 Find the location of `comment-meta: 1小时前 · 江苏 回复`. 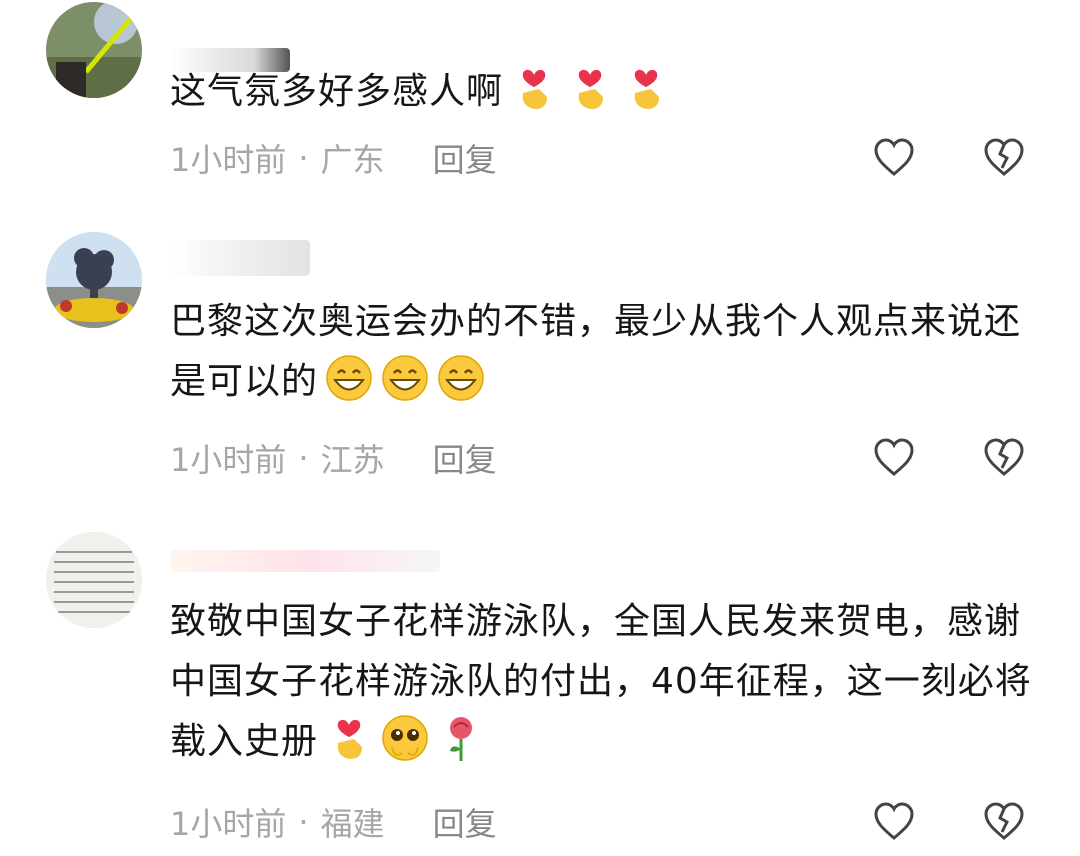

comment-meta: 1小时前 · 江苏 回复 is located at coordinates (333, 458).